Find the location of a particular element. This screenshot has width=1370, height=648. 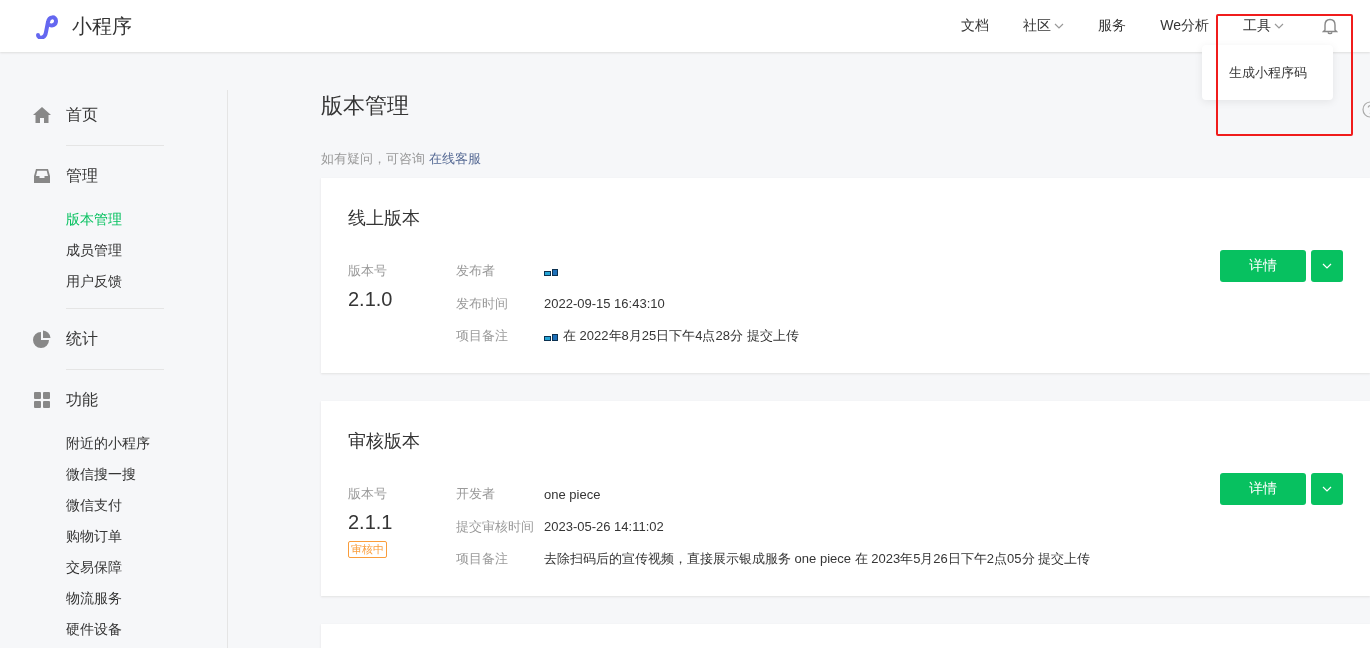

field-value: 在 2022年8月25日下午4点28分 提交上传 is located at coordinates (681, 336).